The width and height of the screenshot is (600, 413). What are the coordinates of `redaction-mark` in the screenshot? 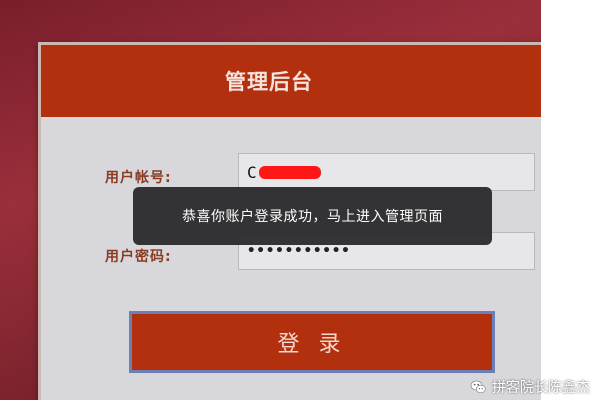 It's located at (289, 172).